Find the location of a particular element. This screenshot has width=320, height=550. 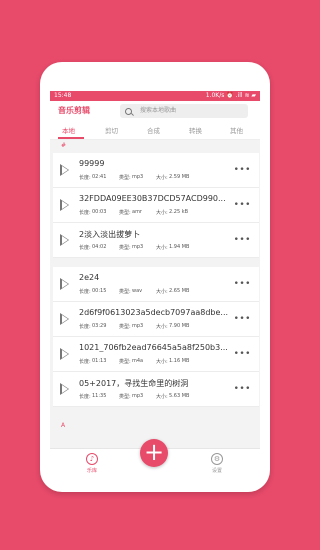

status-icons: 1.0K/s ⏰ .ill ≋ ▰ is located at coordinates (230, 95).